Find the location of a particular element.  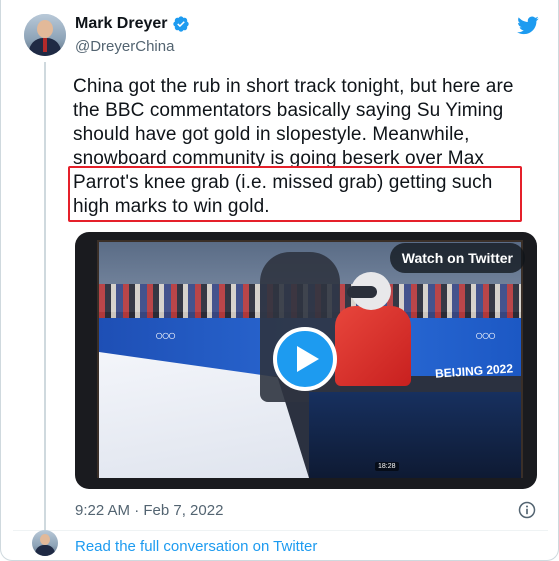

author-handle: @DreyerChina is located at coordinates (124, 46).